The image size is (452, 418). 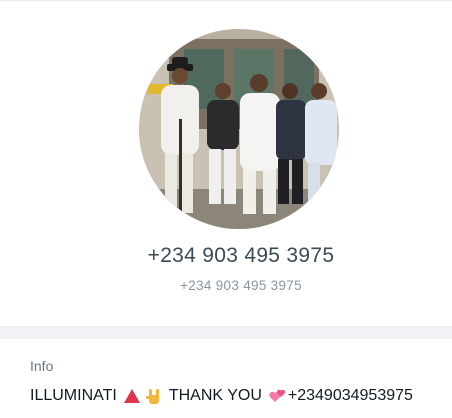 What do you see at coordinates (241, 255) in the screenshot?
I see `contact-phone-number: +234 903 495 3975` at bounding box center [241, 255].